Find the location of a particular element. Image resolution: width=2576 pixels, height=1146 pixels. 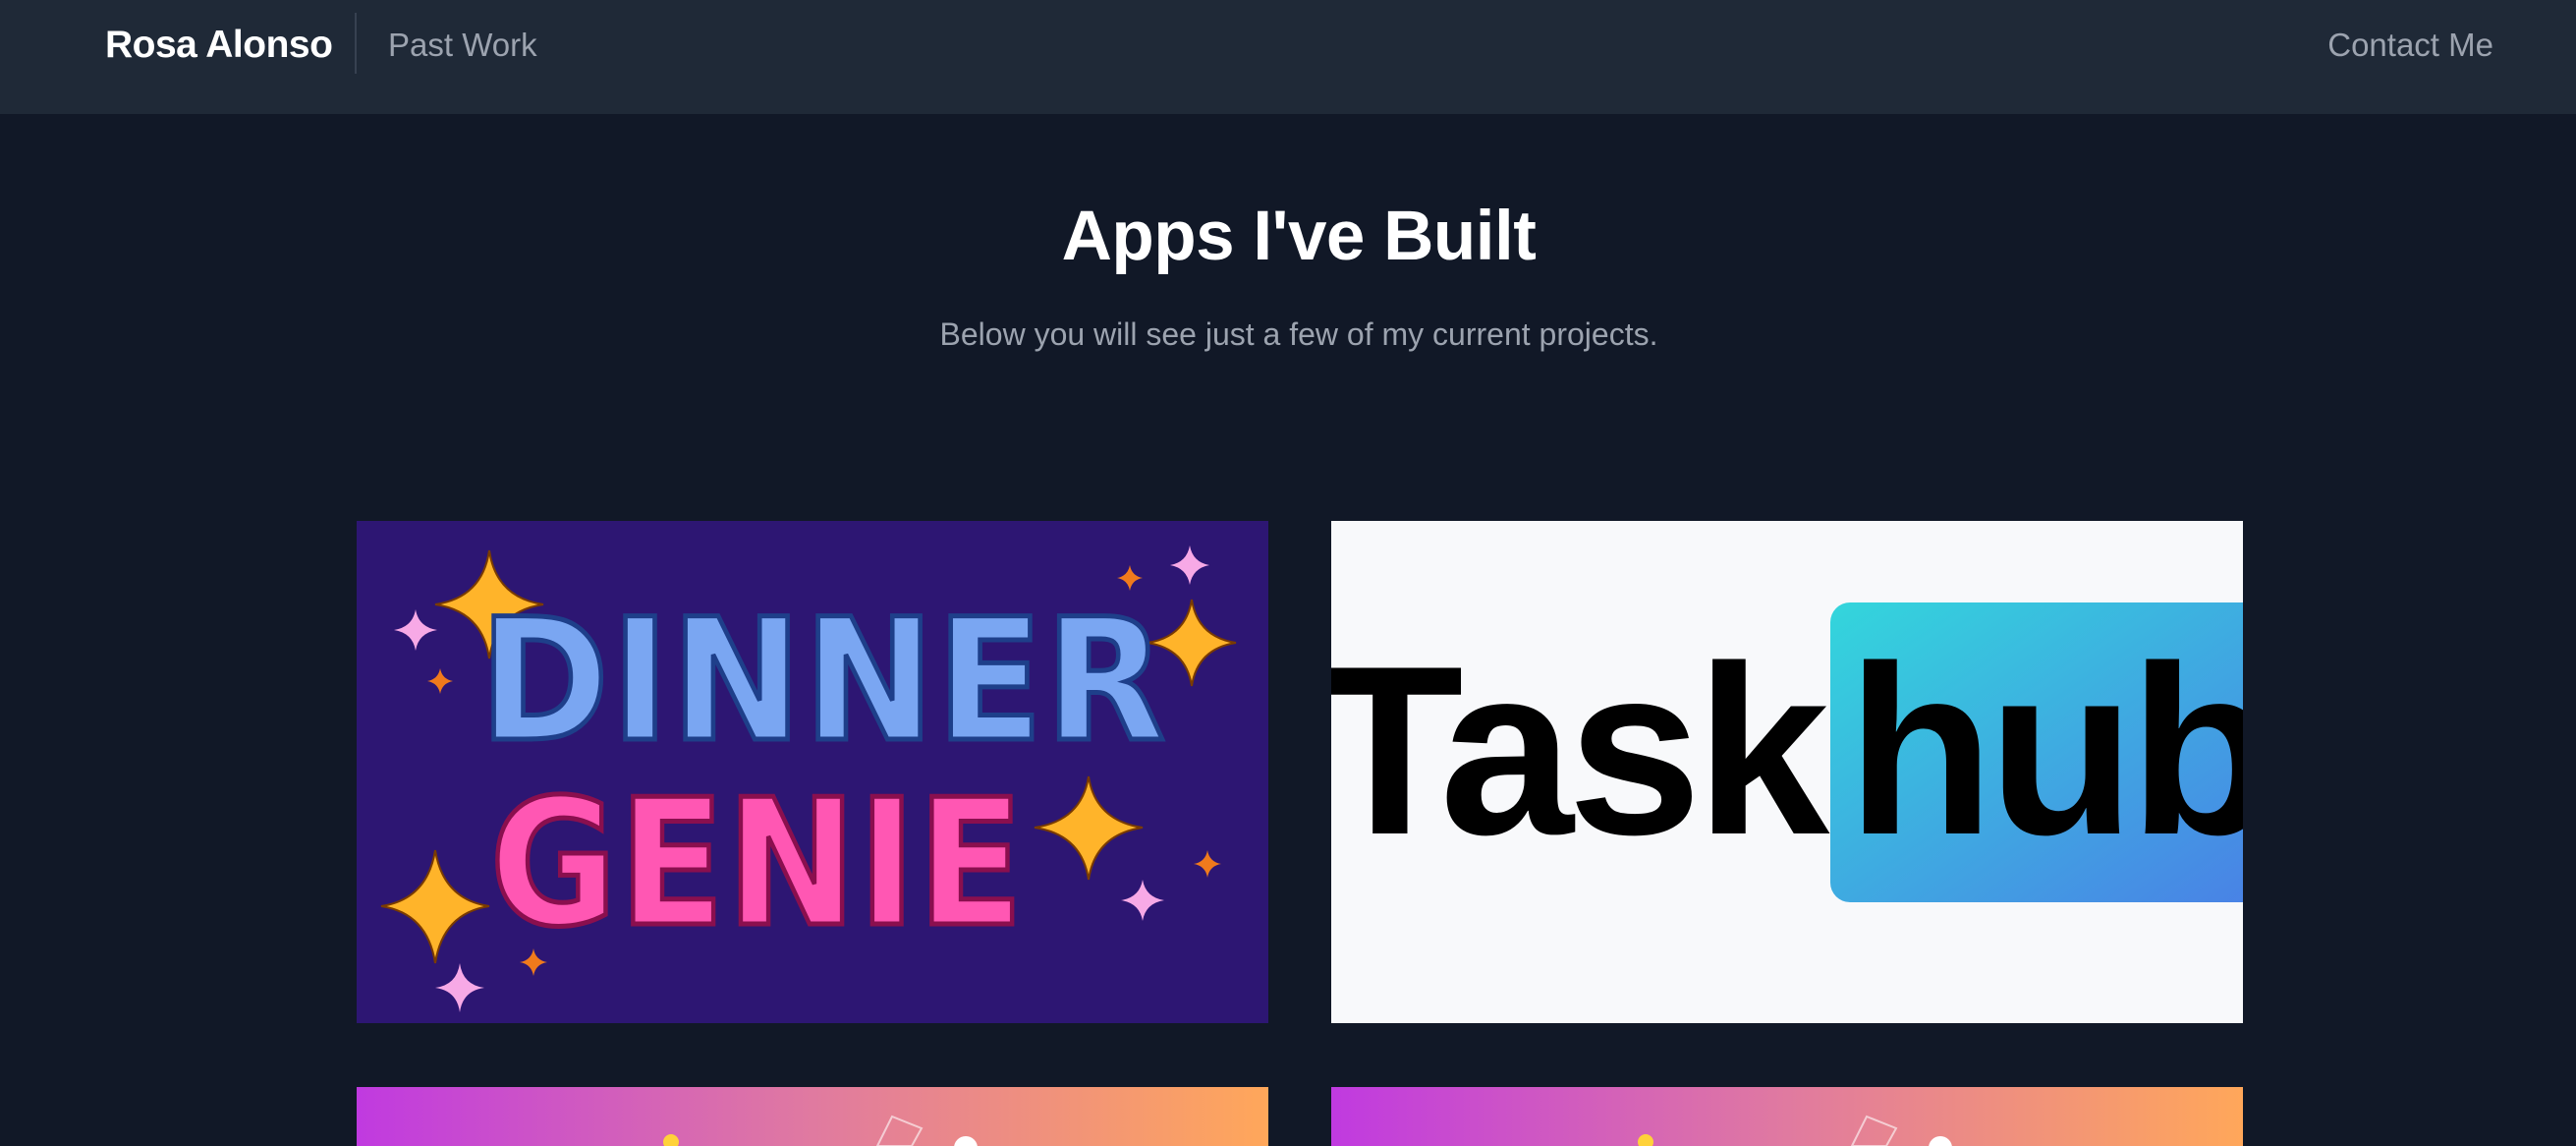

top-navbar: Rosa Alonso Past Work Contact Me is located at coordinates (1288, 57).